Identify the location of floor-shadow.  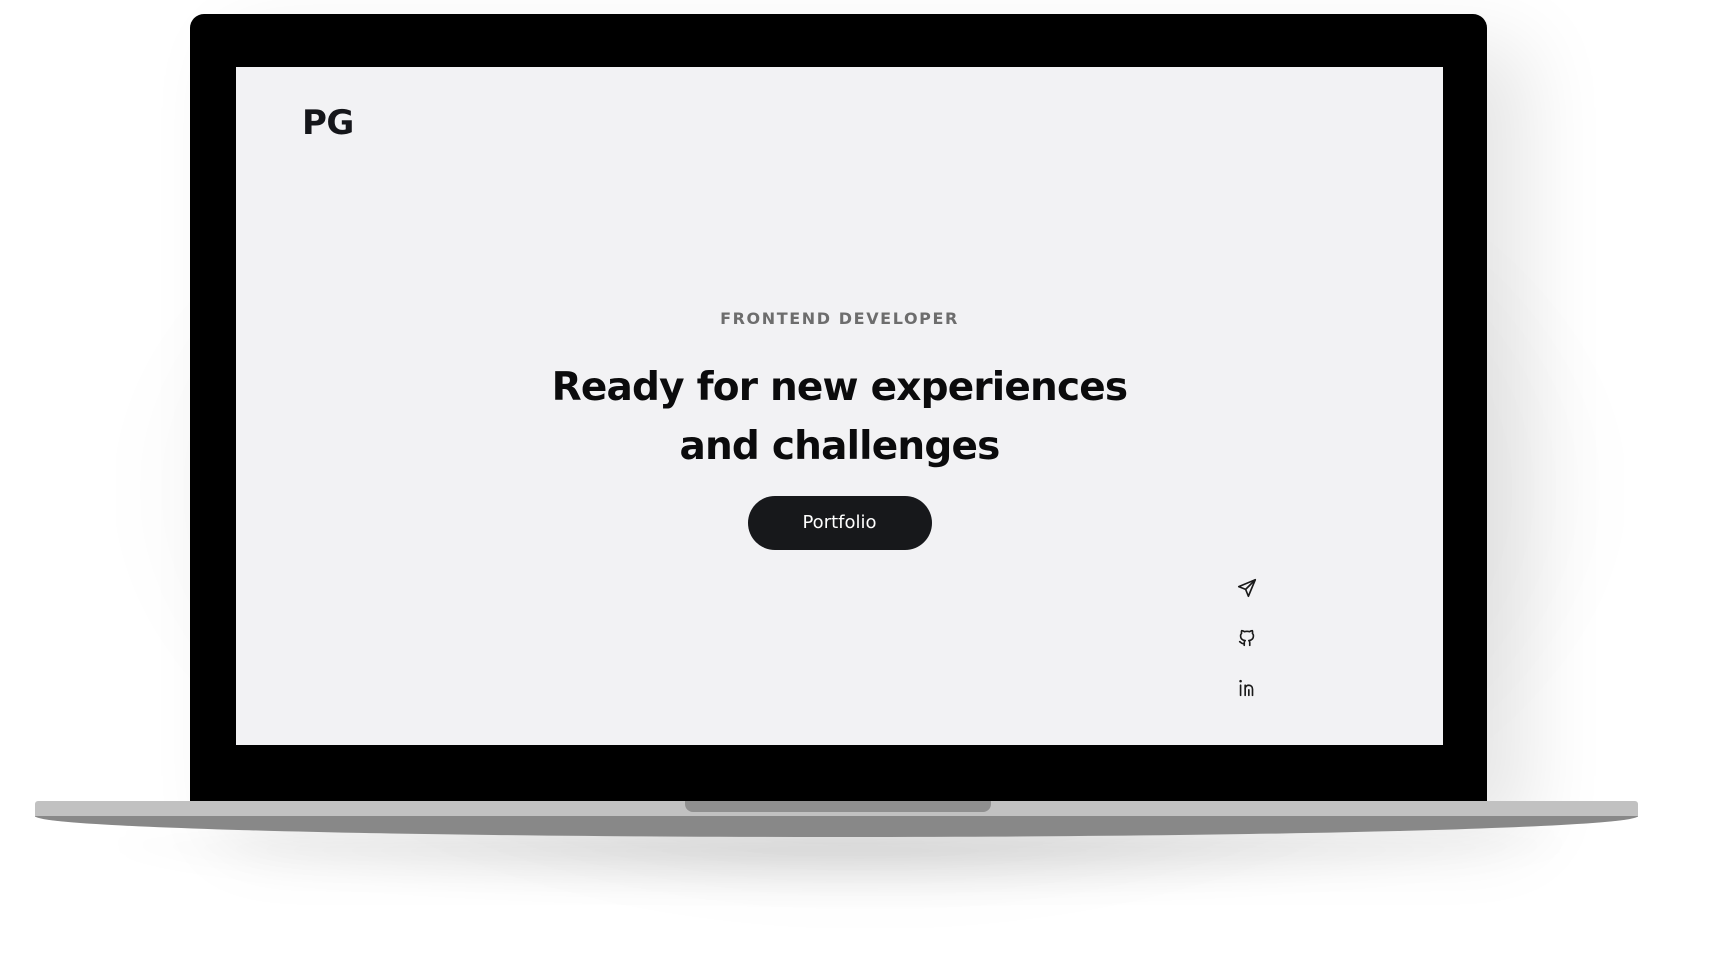
(840, 866).